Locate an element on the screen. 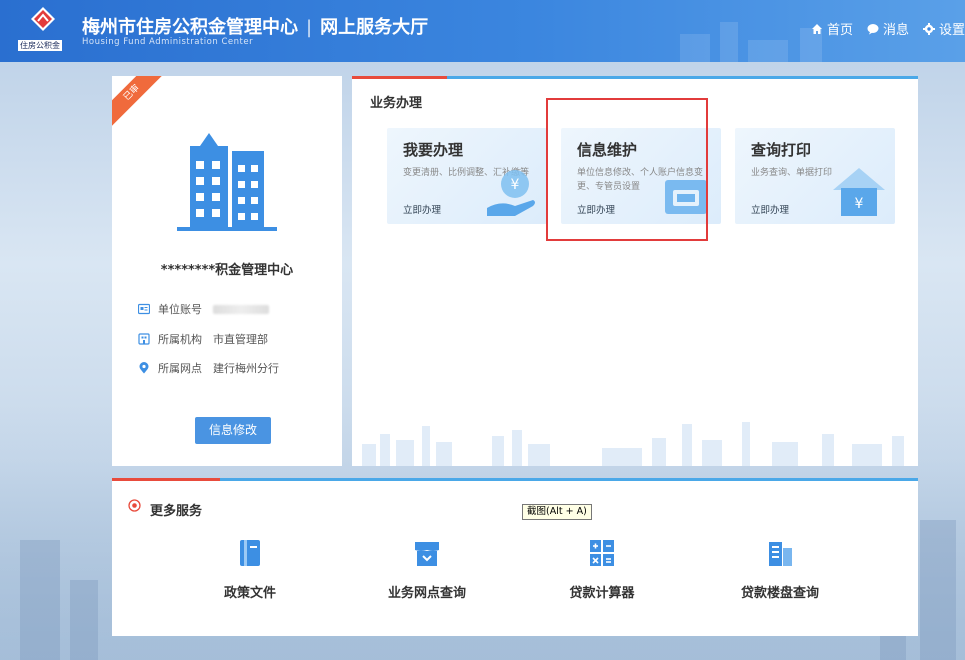 Image resolution: width=965 pixels, height=660 pixels. gear-icon is located at coordinates (928, 28).